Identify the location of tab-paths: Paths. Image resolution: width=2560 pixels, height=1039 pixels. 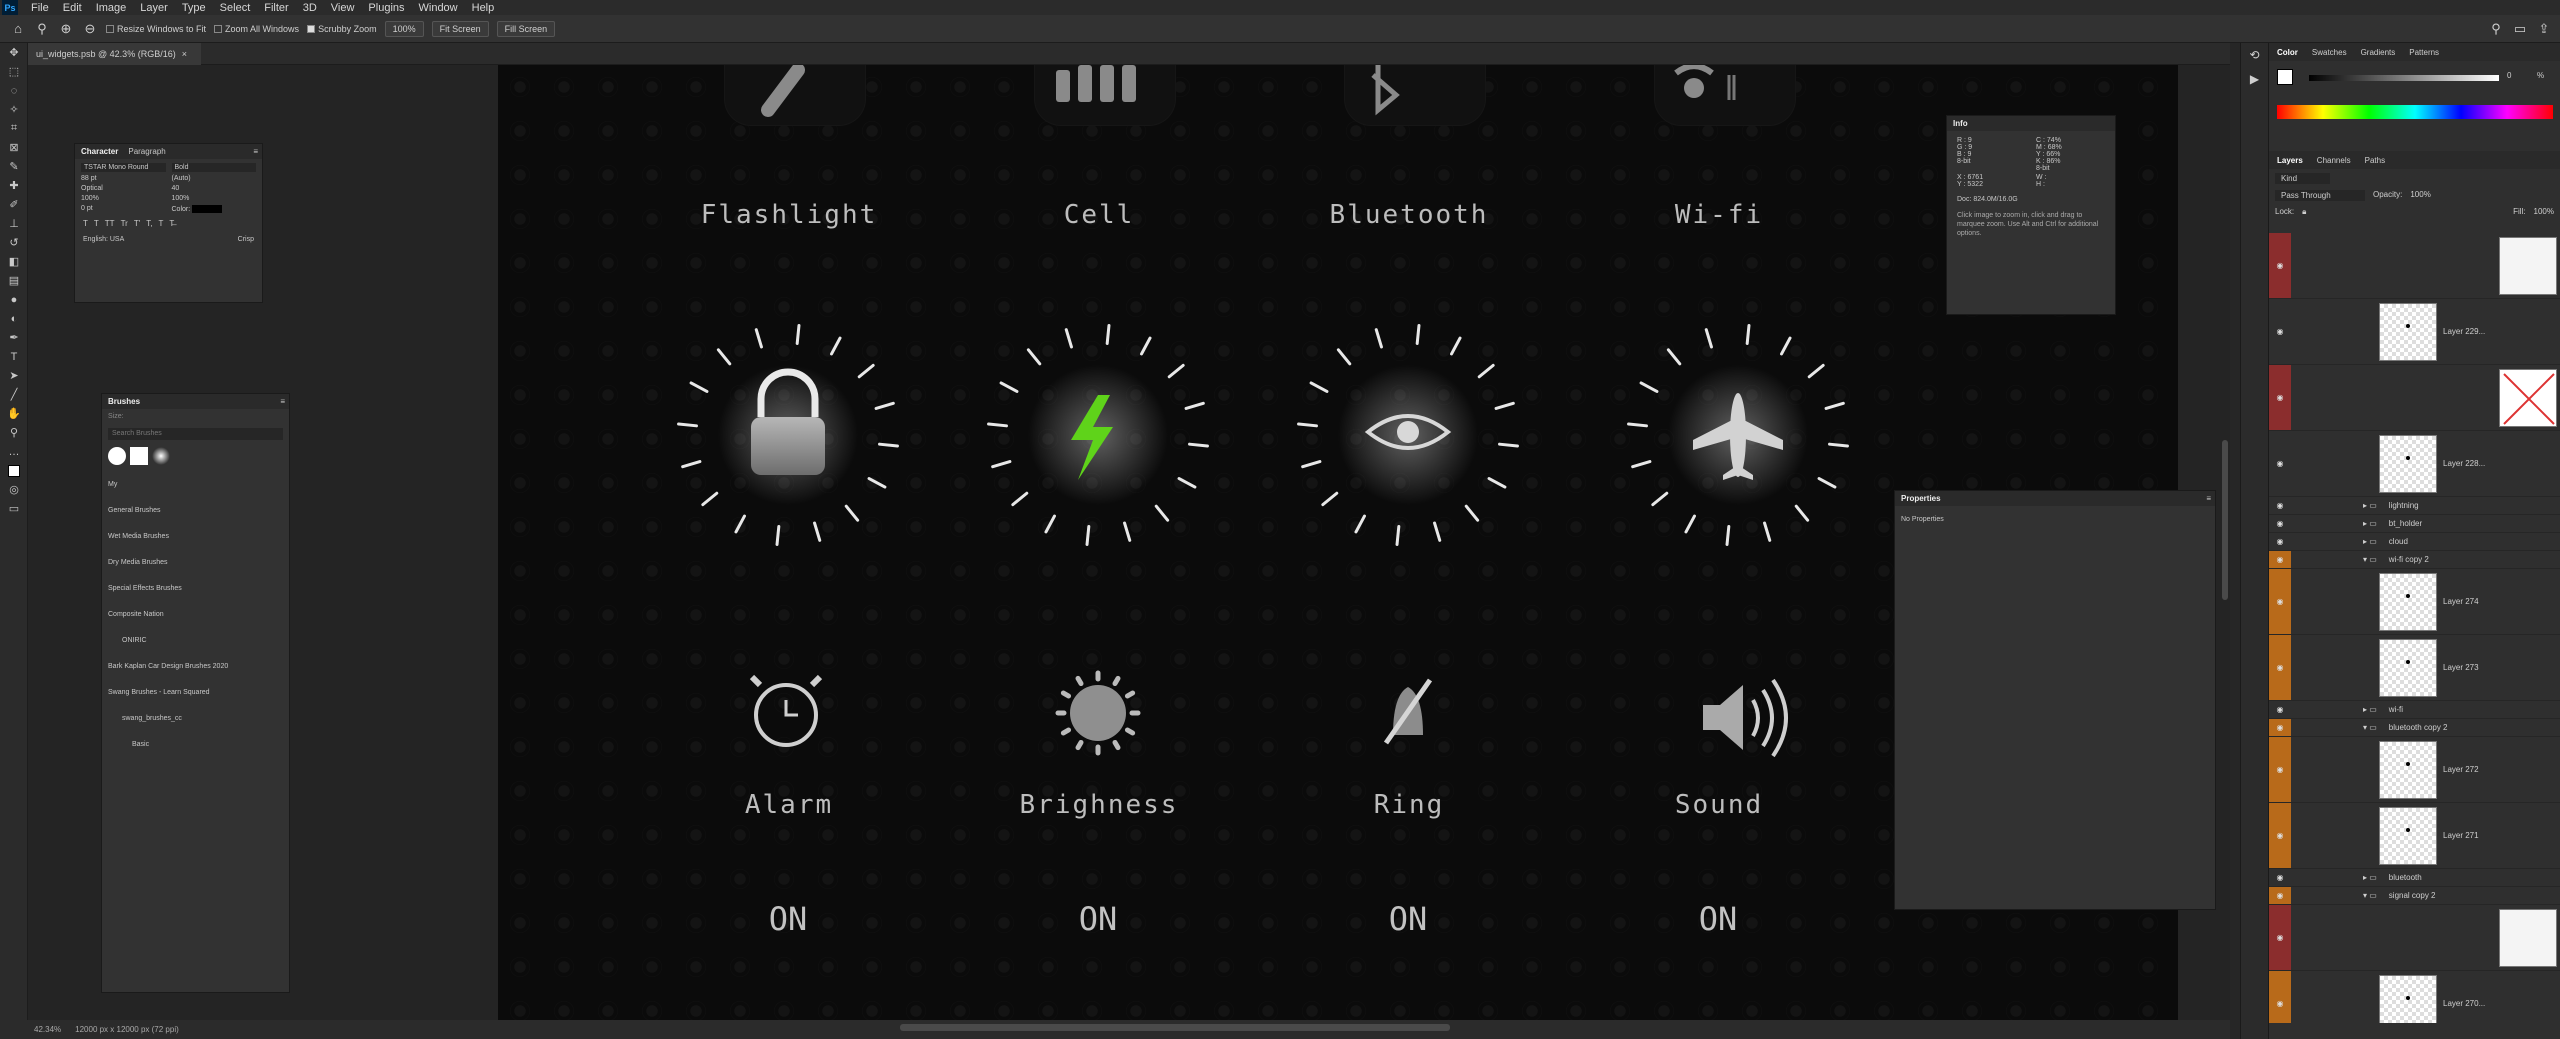
(2375, 160).